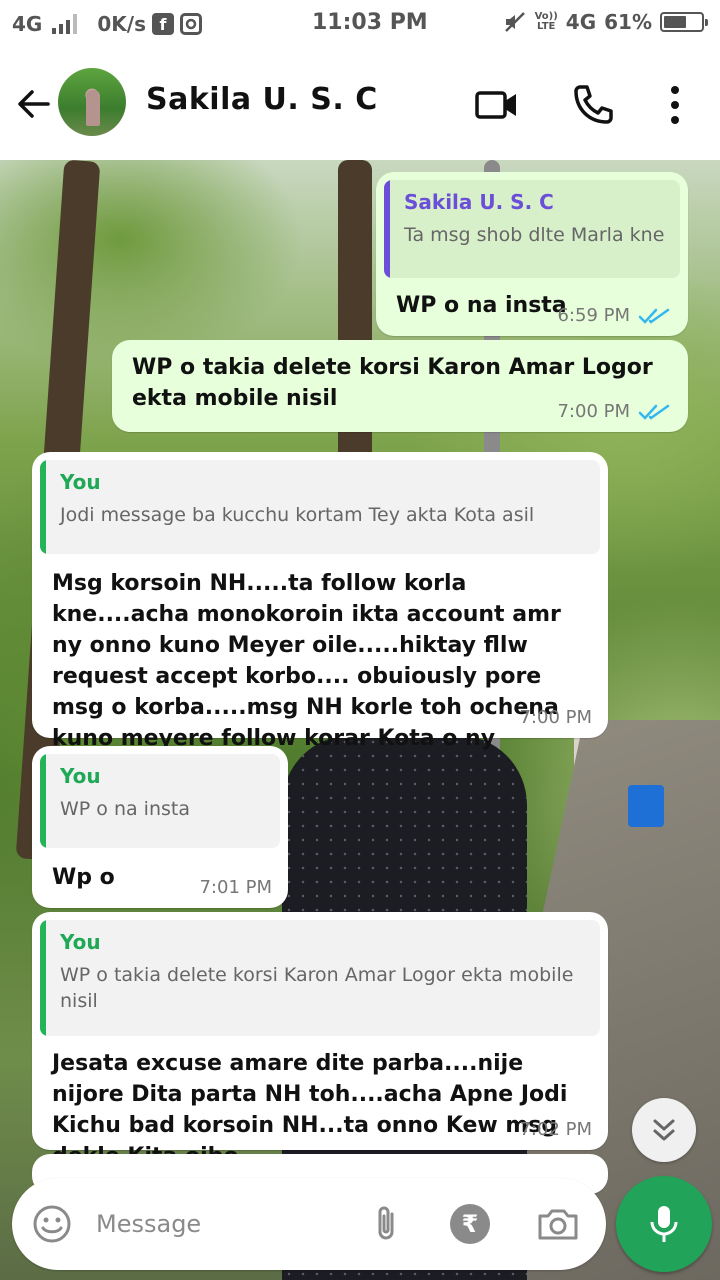 The image size is (720, 1280). I want to click on quoted-message: You WP o na insta, so click(160, 801).